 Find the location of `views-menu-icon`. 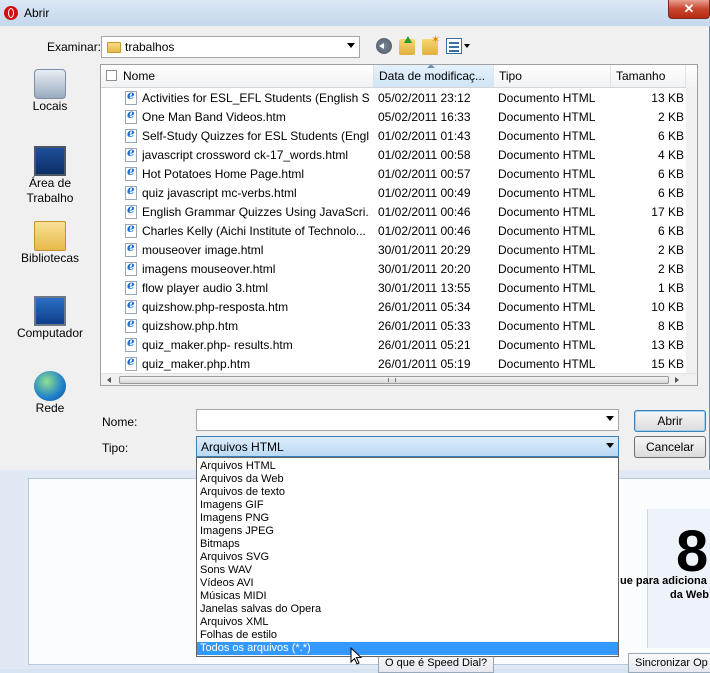

views-menu-icon is located at coordinates (454, 46).